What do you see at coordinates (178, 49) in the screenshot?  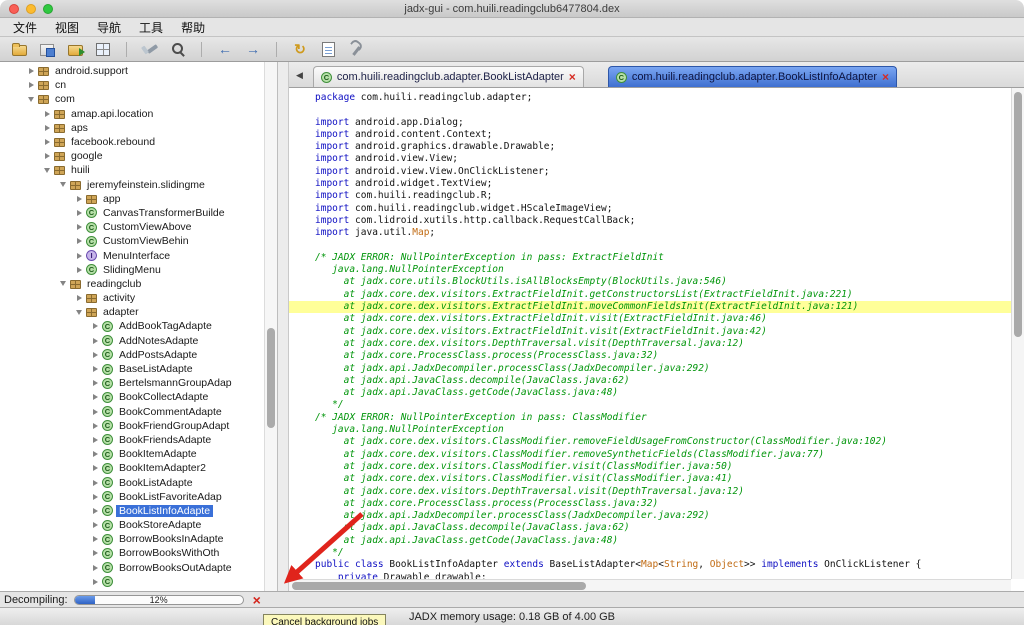 I see `text-search-button` at bounding box center [178, 49].